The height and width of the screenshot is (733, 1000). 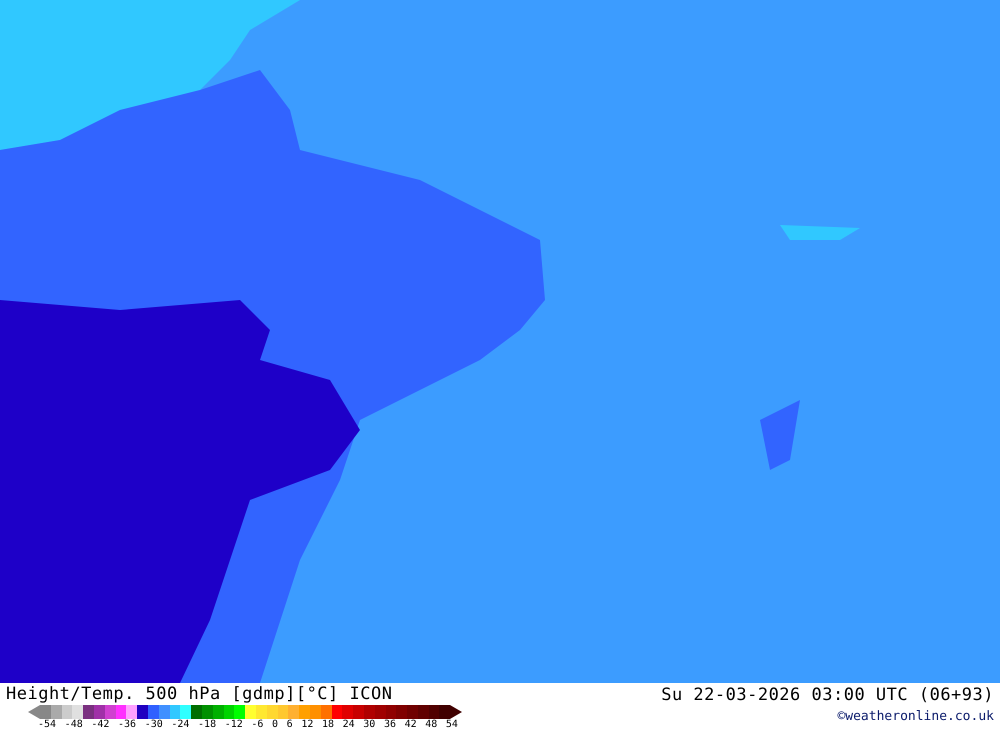 I want to click on scale-label: 12, so click(x=307, y=725).